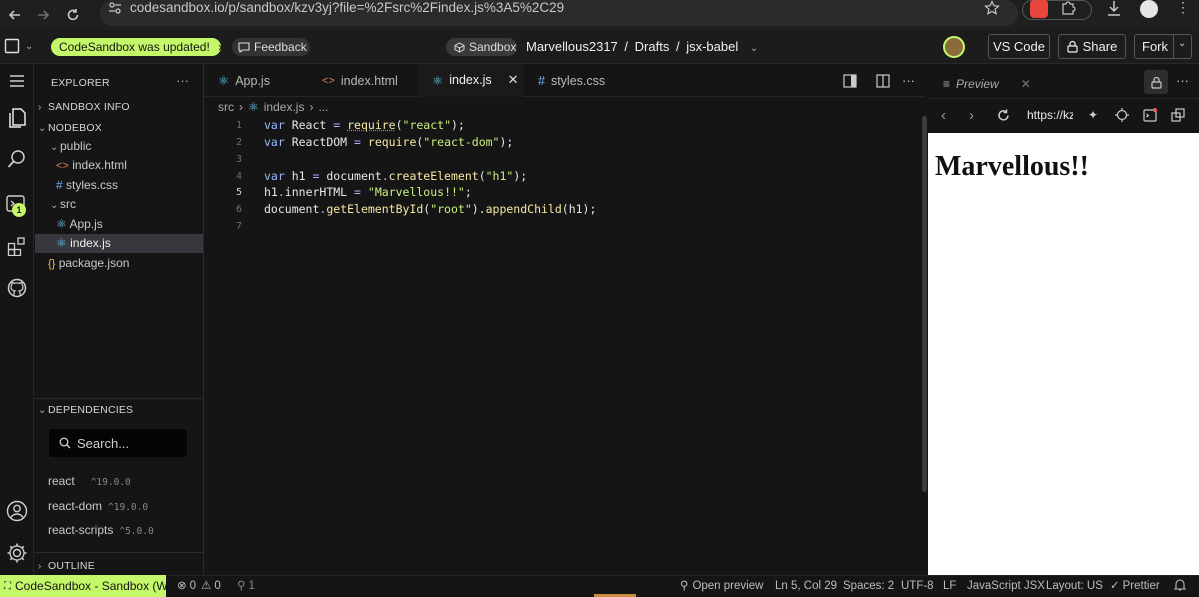  I want to click on reload-icon, so click(73, 15).